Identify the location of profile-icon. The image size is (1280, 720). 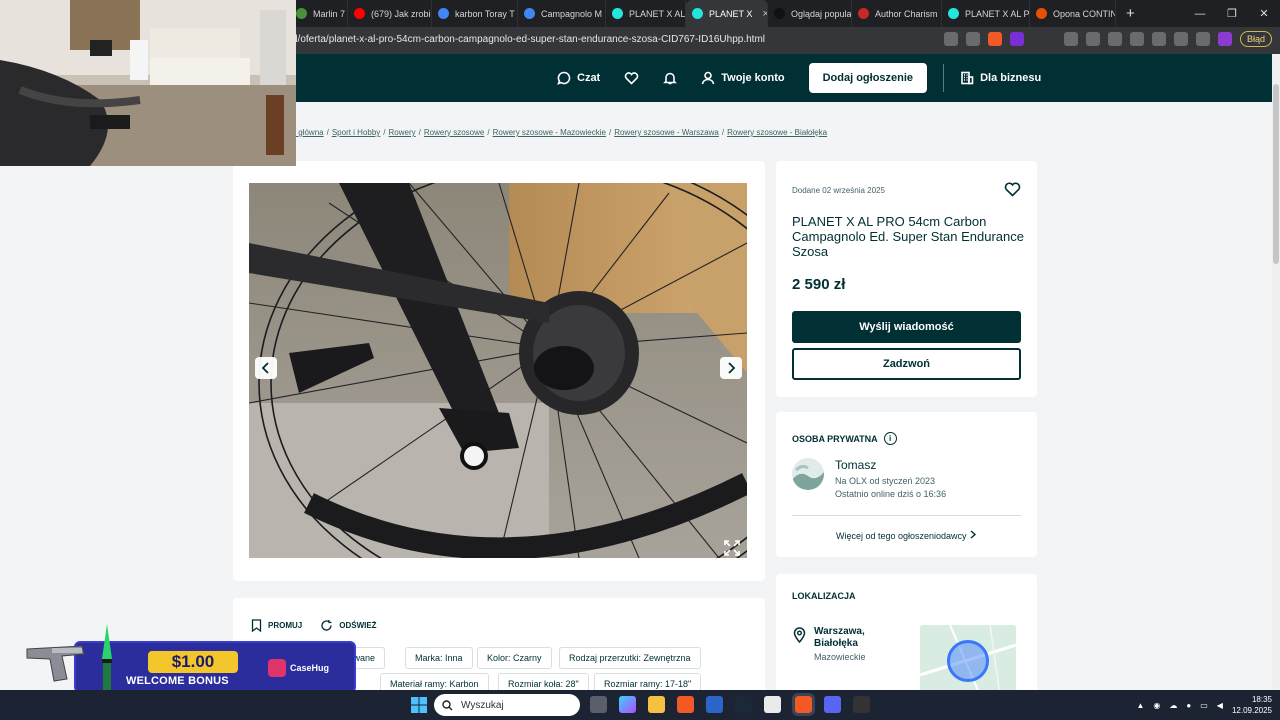
(1224, 39).